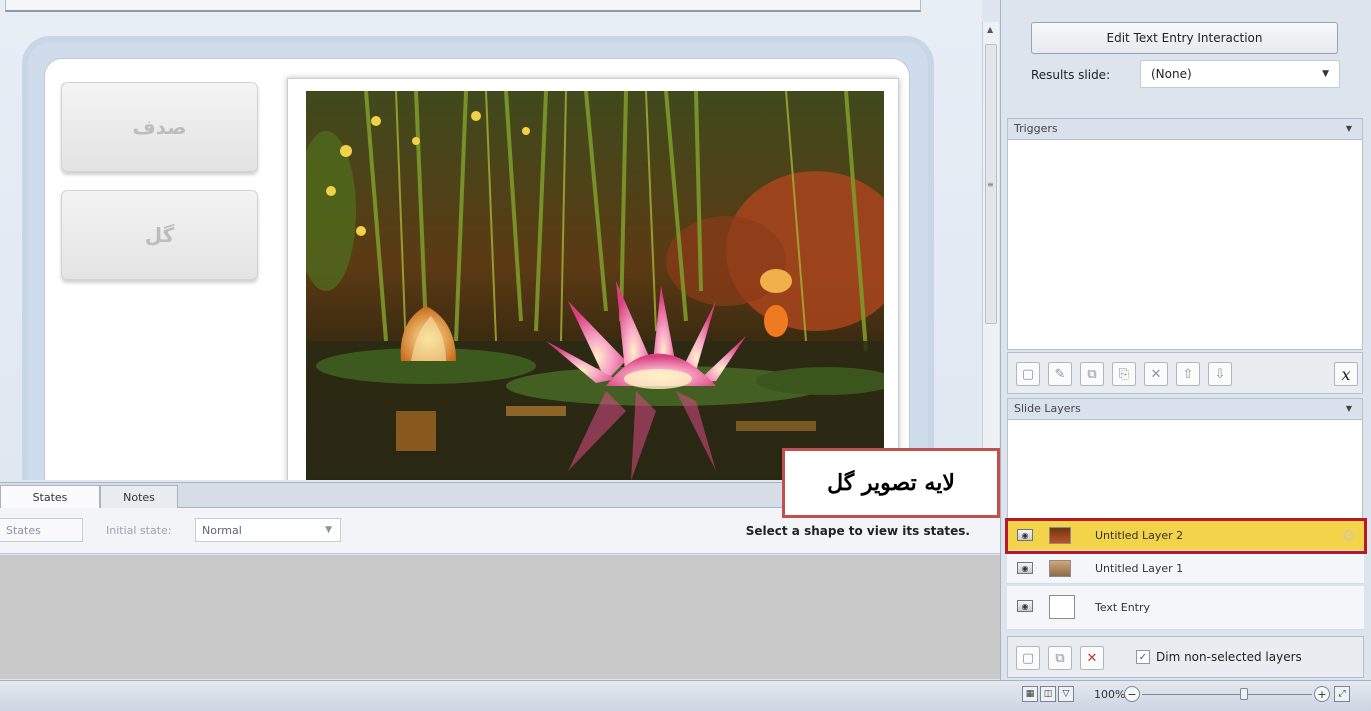  I want to click on triggers-header: Triggers ▼, so click(1185, 129).